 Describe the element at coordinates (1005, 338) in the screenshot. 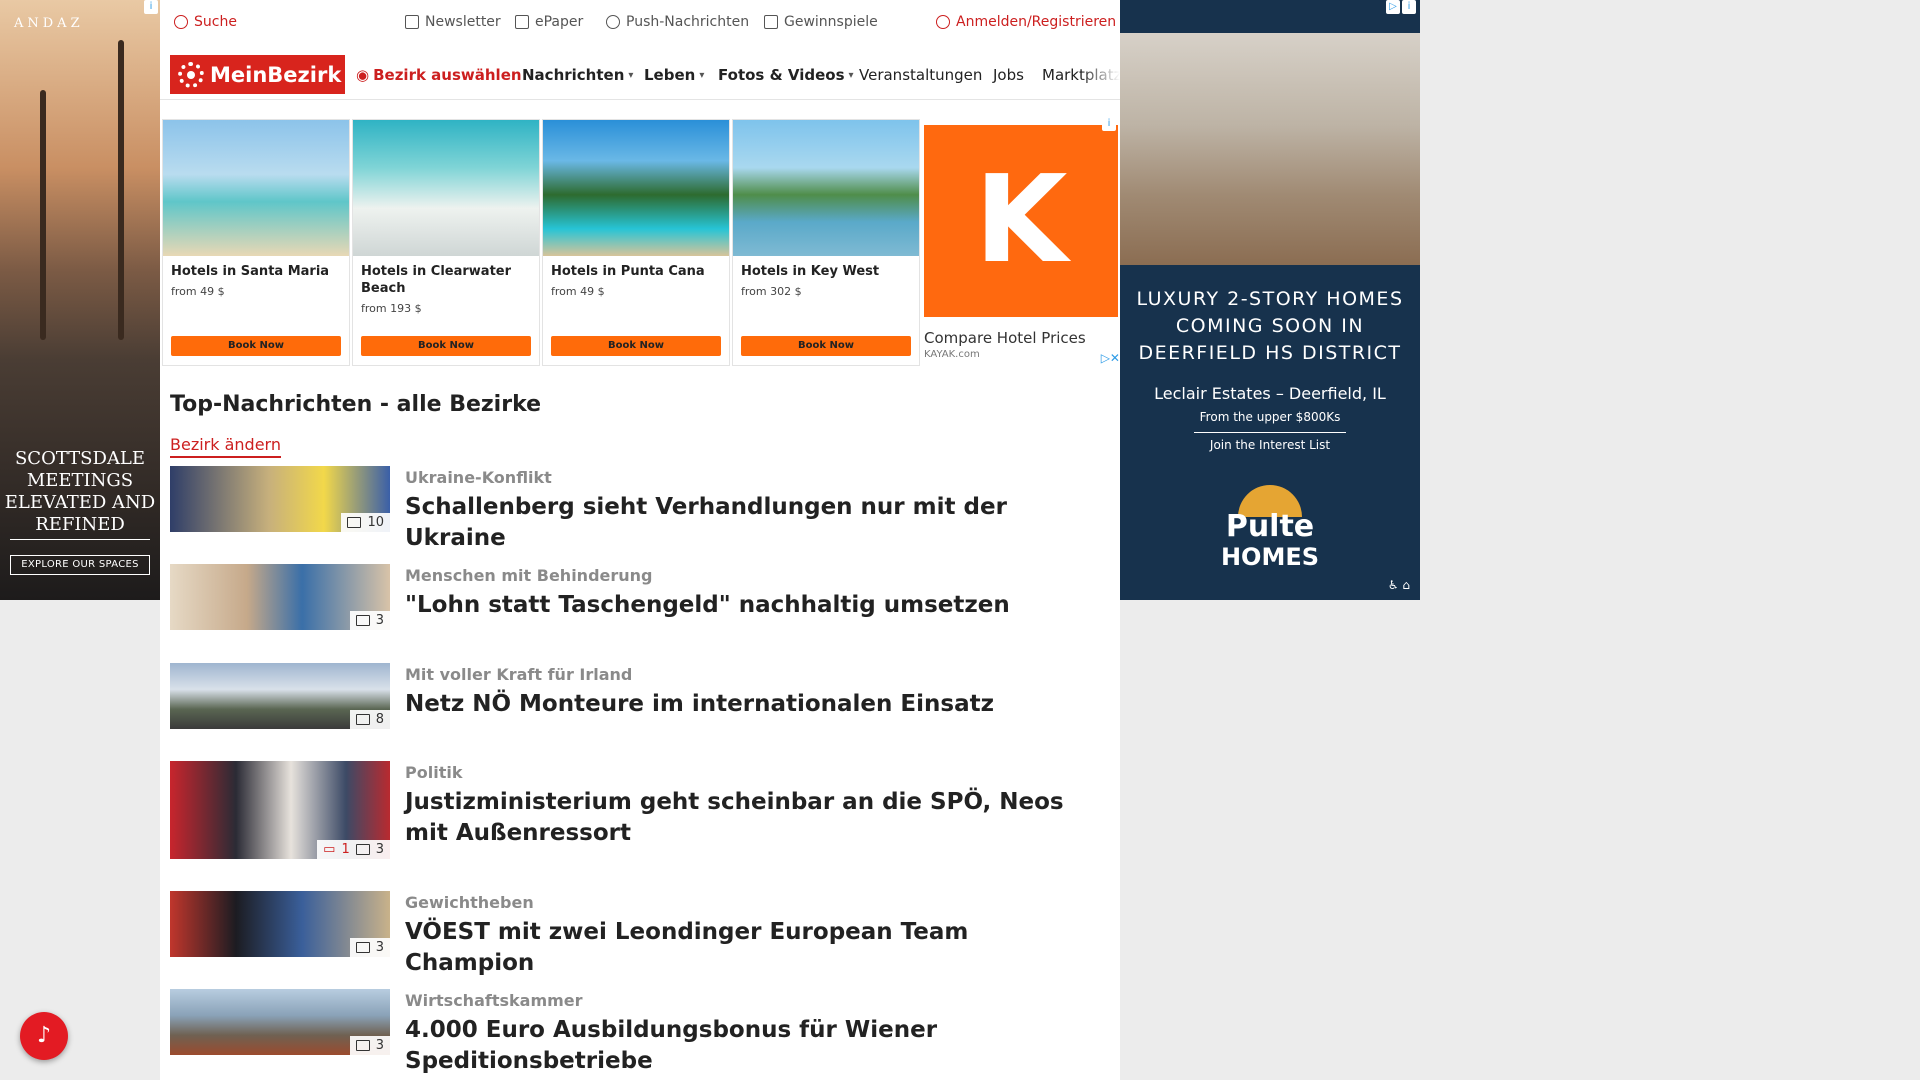

I see `kayak-caption: Compare Hotel Prices` at that location.